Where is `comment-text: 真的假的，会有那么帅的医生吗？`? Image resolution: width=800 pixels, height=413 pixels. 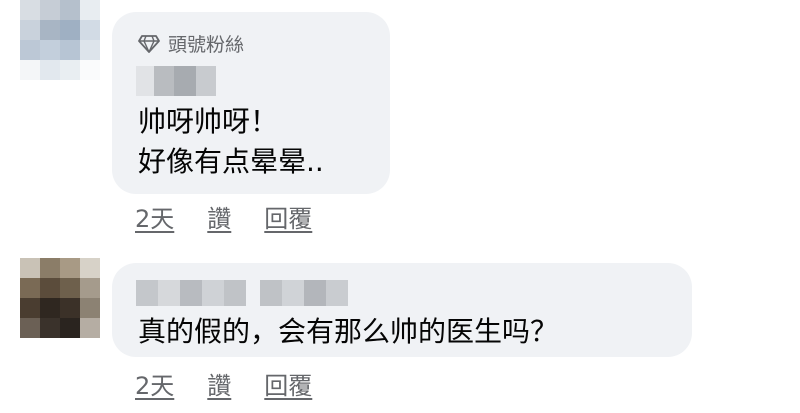 comment-text: 真的假的，会有那么帅的医生吗？ is located at coordinates (348, 331).